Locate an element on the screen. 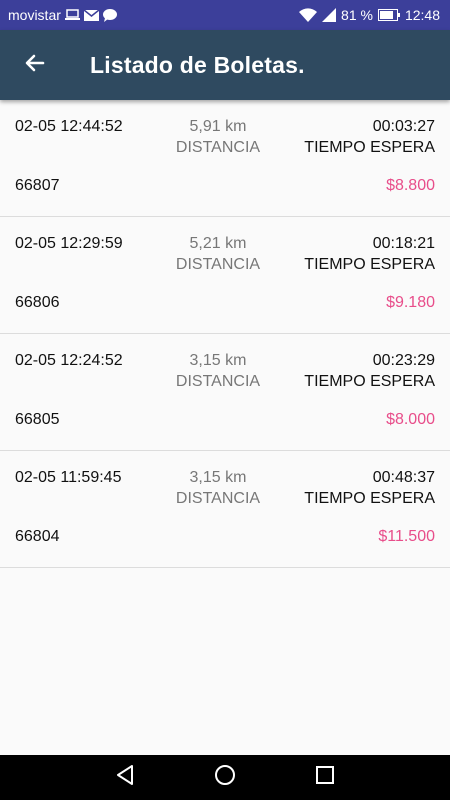 The width and height of the screenshot is (450, 800). back-triangle-icon is located at coordinates (125, 777).